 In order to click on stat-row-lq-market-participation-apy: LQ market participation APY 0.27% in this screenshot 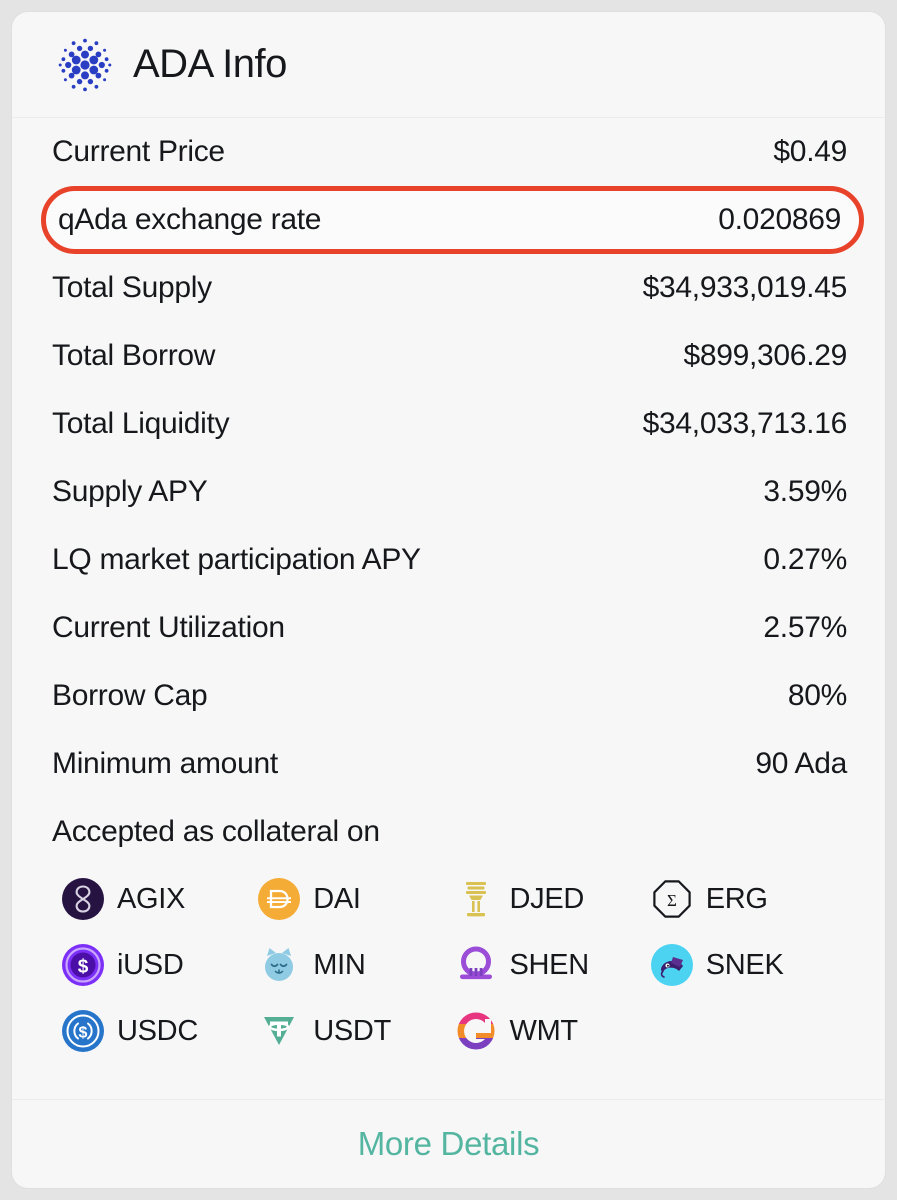, I will do `click(449, 560)`.